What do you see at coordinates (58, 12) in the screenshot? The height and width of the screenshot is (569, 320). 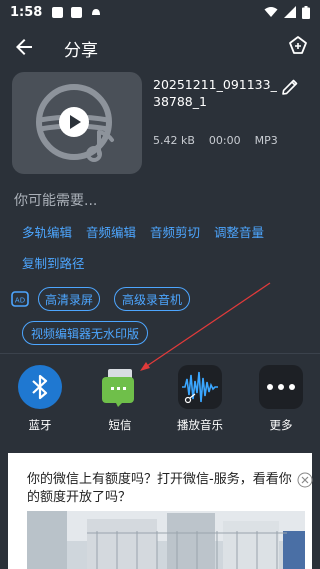 I see `sim-card-icon` at bounding box center [58, 12].